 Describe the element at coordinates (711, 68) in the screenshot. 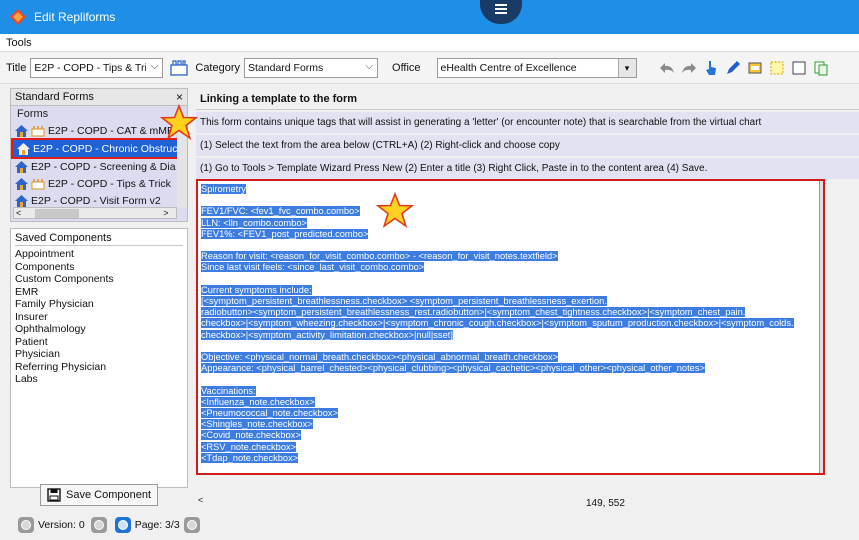

I see `pointer-tool-button` at that location.